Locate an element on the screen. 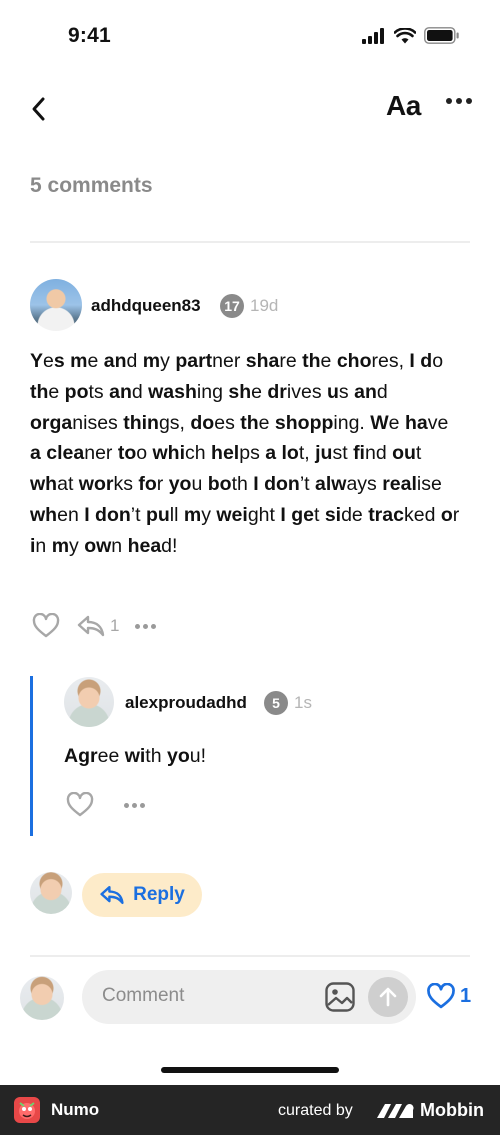 The width and height of the screenshot is (500, 1135). image-icon is located at coordinates (340, 997).